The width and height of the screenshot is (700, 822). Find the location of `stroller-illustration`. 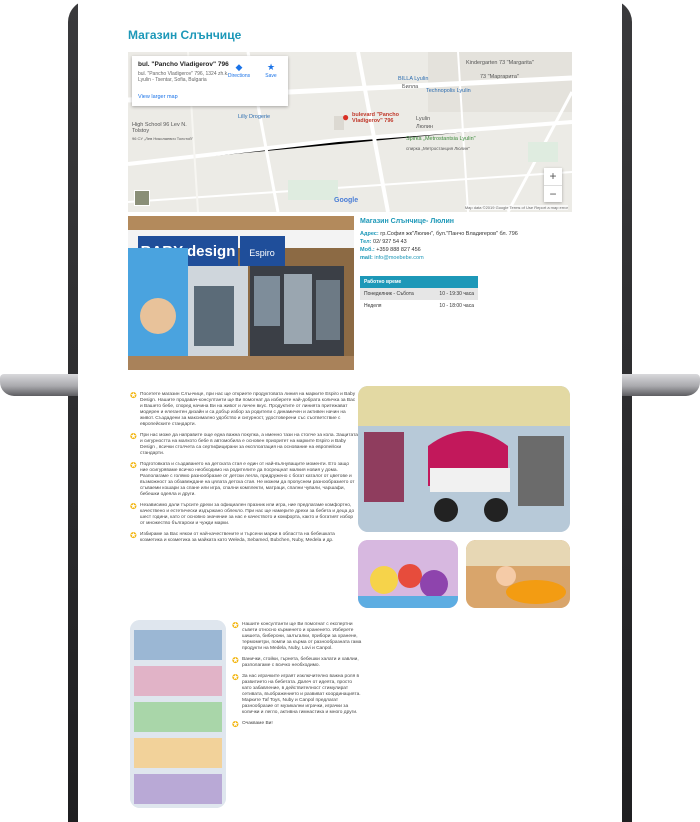

stroller-illustration is located at coordinates (464, 459).